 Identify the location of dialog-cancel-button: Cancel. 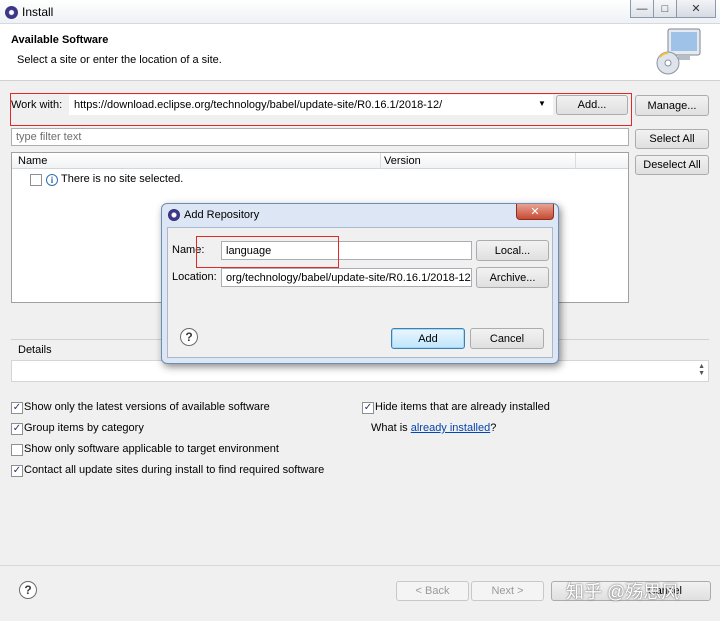
(507, 338).